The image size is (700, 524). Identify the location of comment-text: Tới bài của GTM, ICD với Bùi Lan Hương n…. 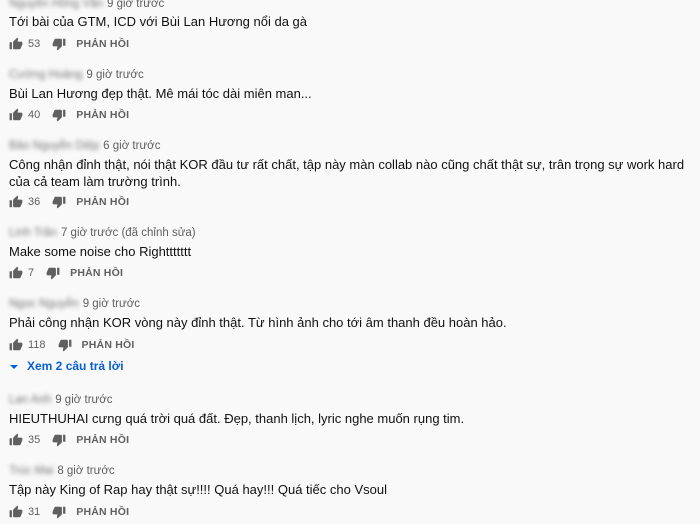
(158, 21).